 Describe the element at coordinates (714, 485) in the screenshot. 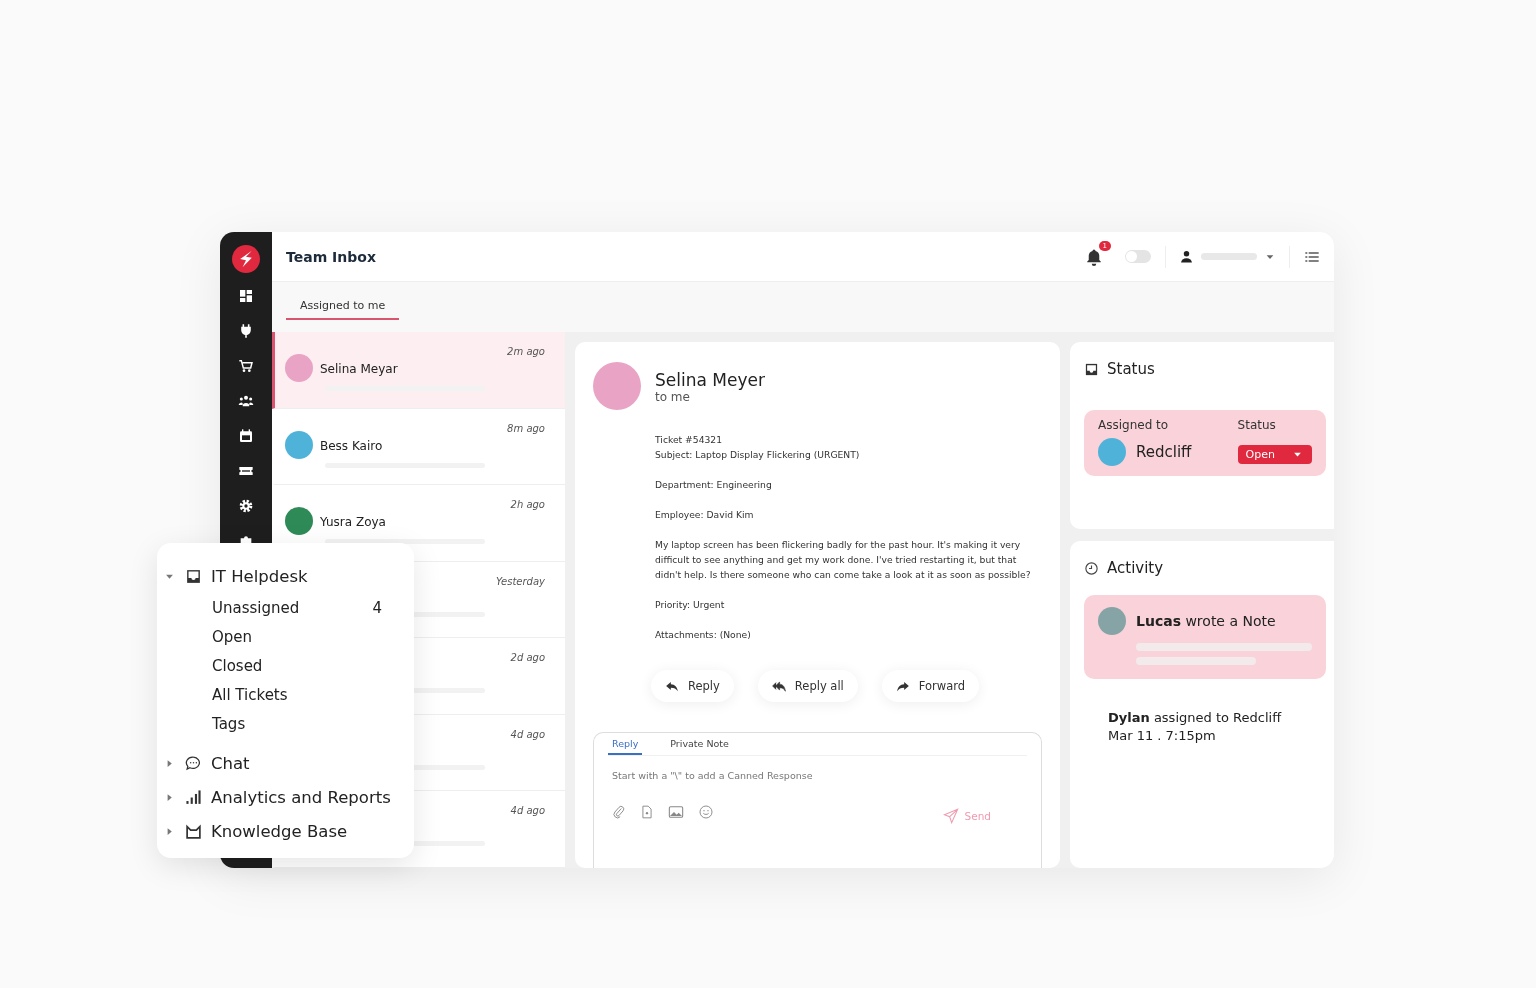

I see `message-text: Department: Engineering` at that location.